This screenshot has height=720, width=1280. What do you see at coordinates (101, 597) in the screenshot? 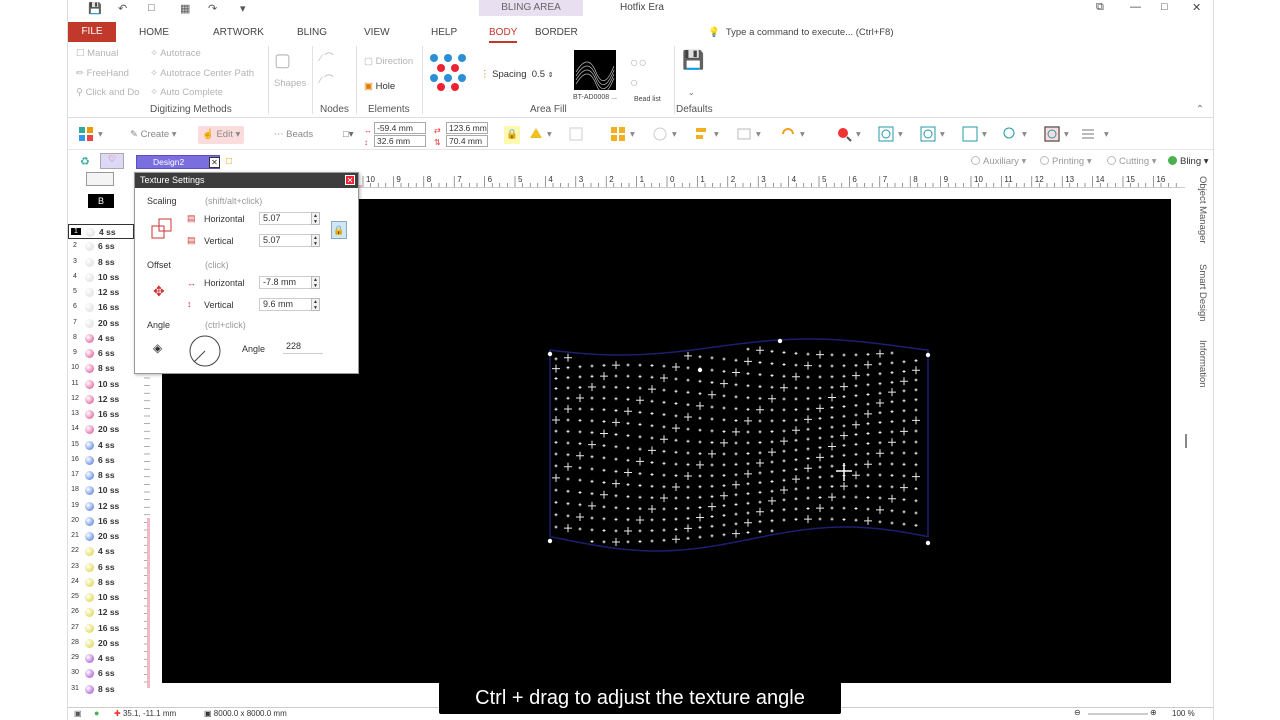
I see `list-item: 25 10 ss` at bounding box center [101, 597].